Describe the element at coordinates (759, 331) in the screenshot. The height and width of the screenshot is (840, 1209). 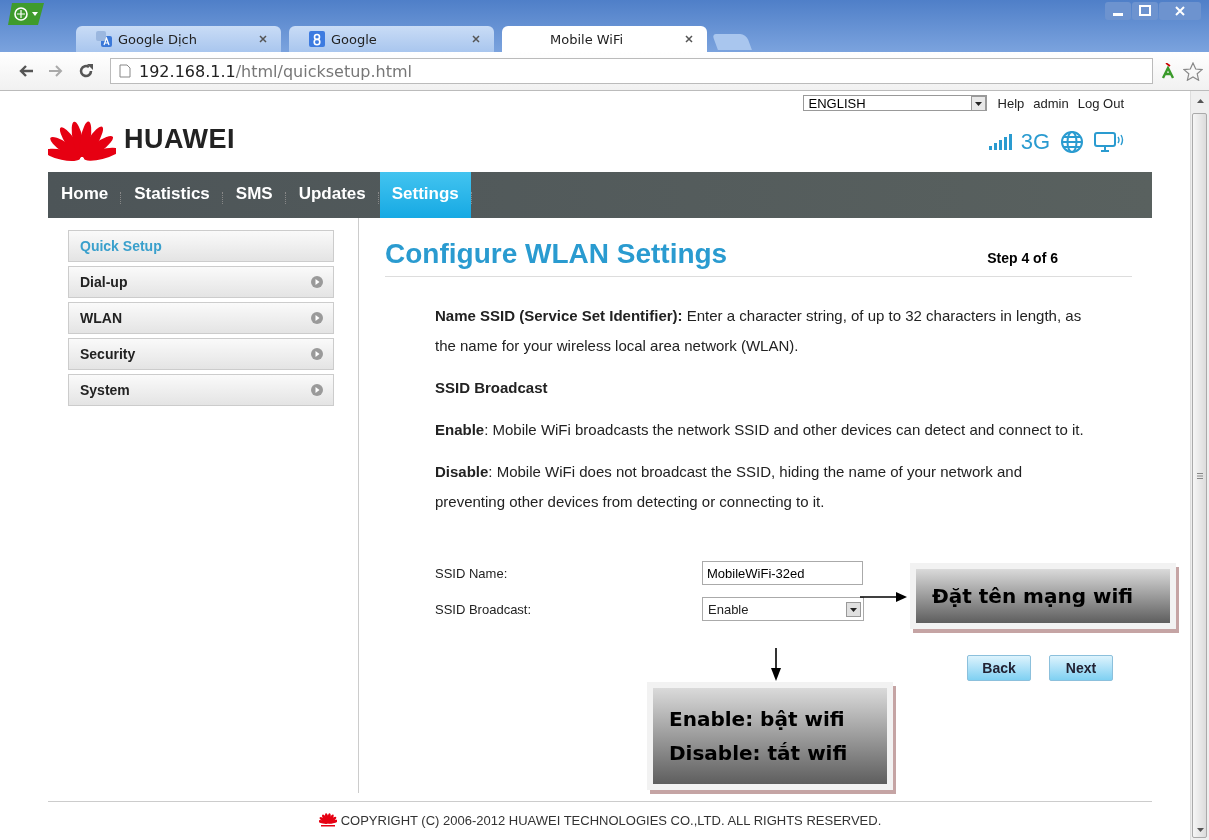
I see `description-text: Name SSID (Service Set Identifier): Enter a character string, of up to 32 characters in length, as the name for your wireless local area network (WLAN).` at that location.